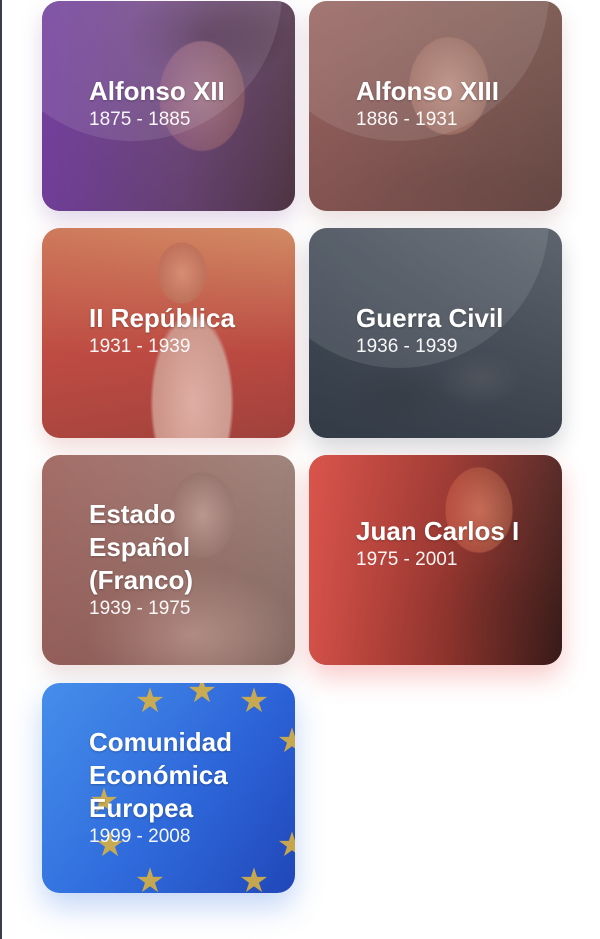  Describe the element at coordinates (140, 346) in the screenshot. I see `card-years: 1931 - 1939` at that location.